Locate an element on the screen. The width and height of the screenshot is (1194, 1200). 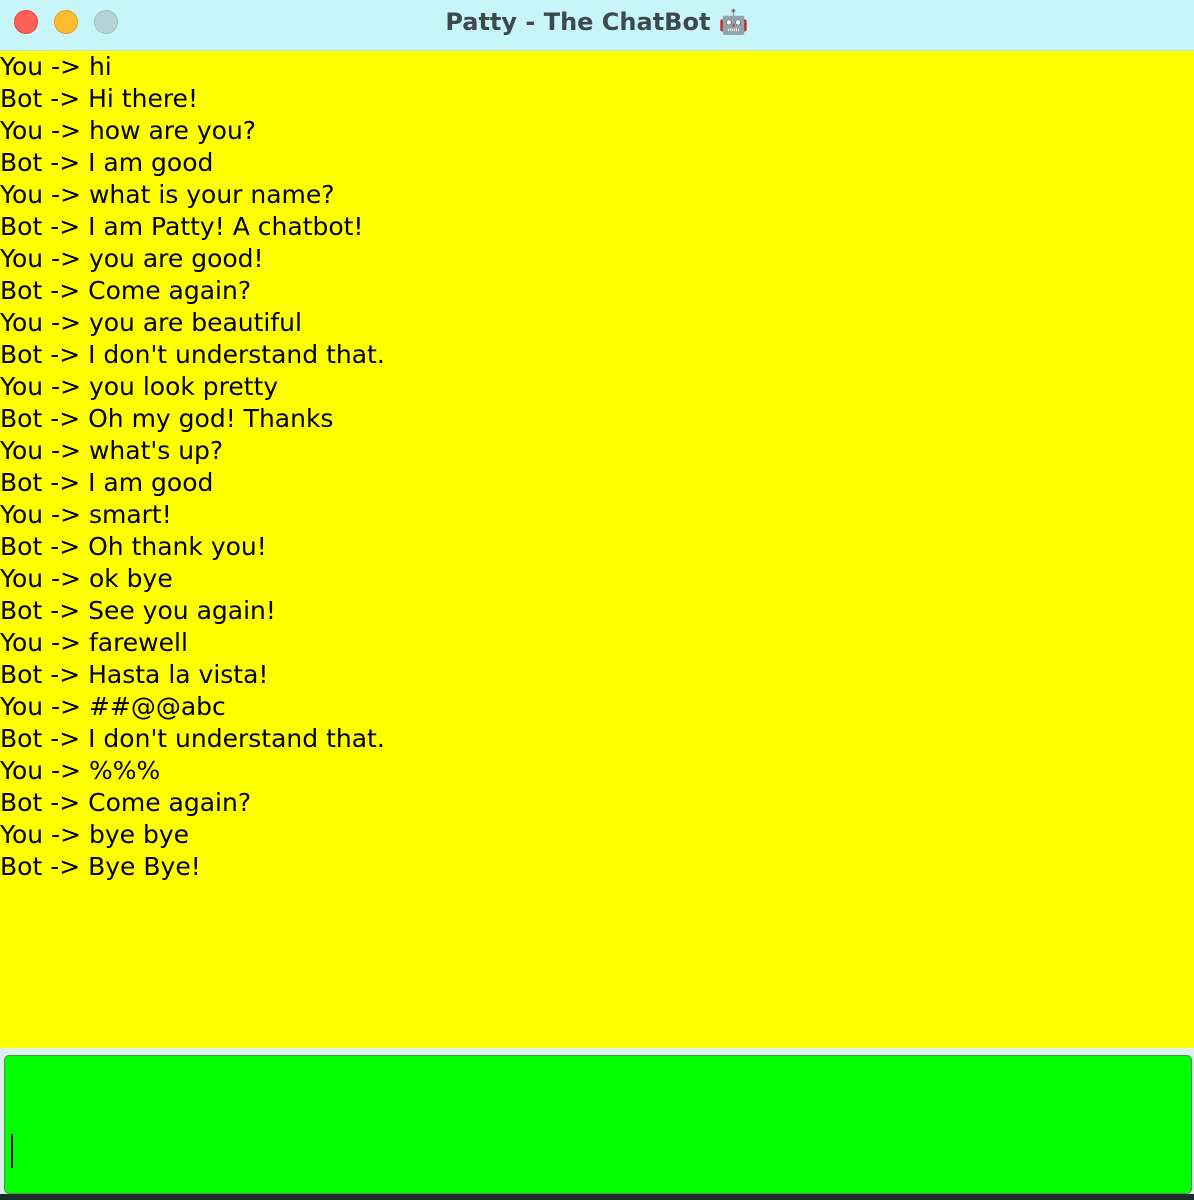
chat-message: You -> ok bye is located at coordinates (86, 578).